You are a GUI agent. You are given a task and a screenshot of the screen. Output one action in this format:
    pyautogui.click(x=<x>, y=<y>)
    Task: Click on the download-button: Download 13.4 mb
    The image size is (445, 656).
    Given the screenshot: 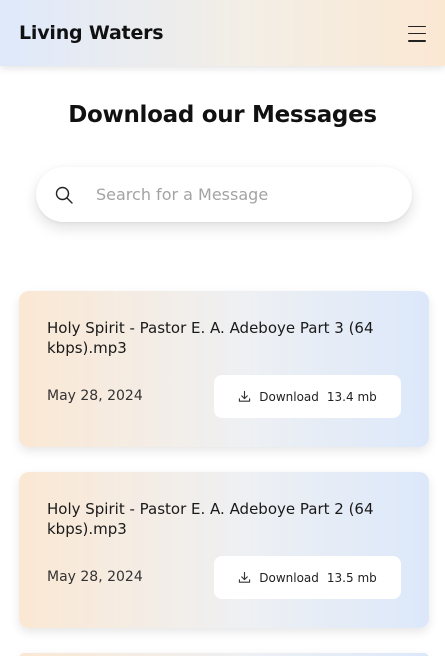 What is the action you would take?
    pyautogui.click(x=307, y=396)
    